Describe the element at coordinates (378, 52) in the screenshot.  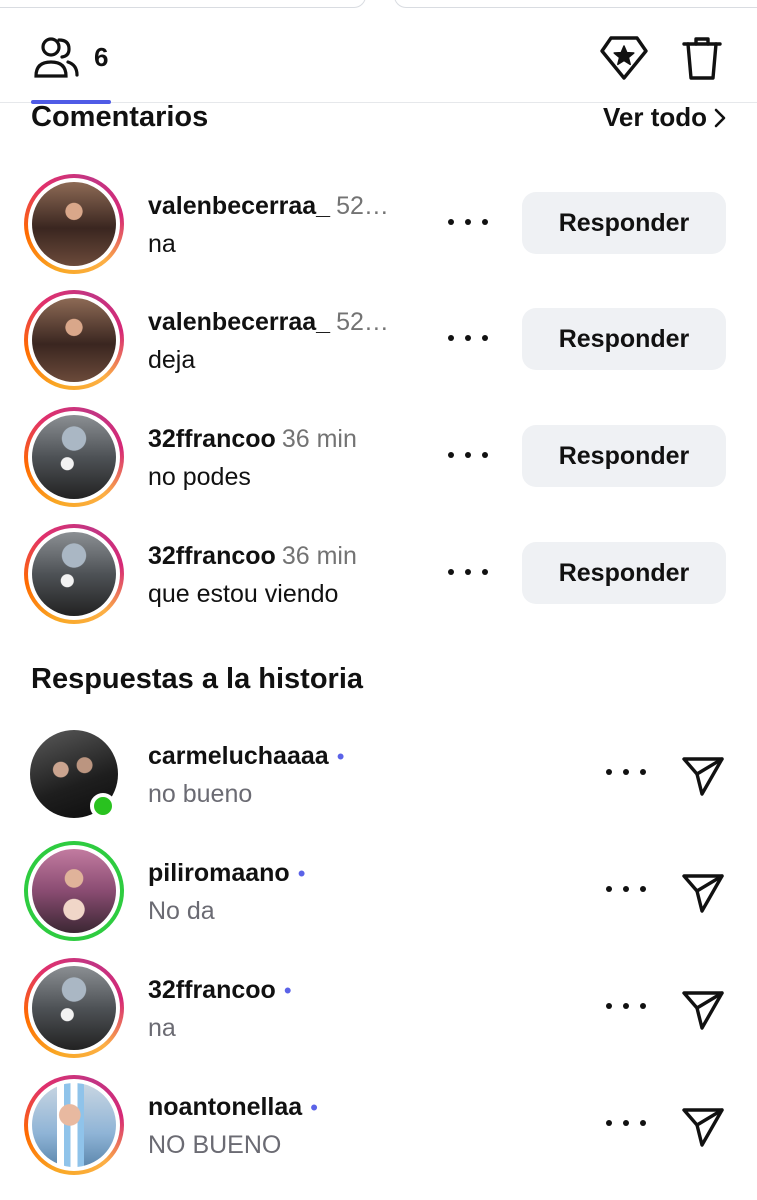
I see `header: 6` at that location.